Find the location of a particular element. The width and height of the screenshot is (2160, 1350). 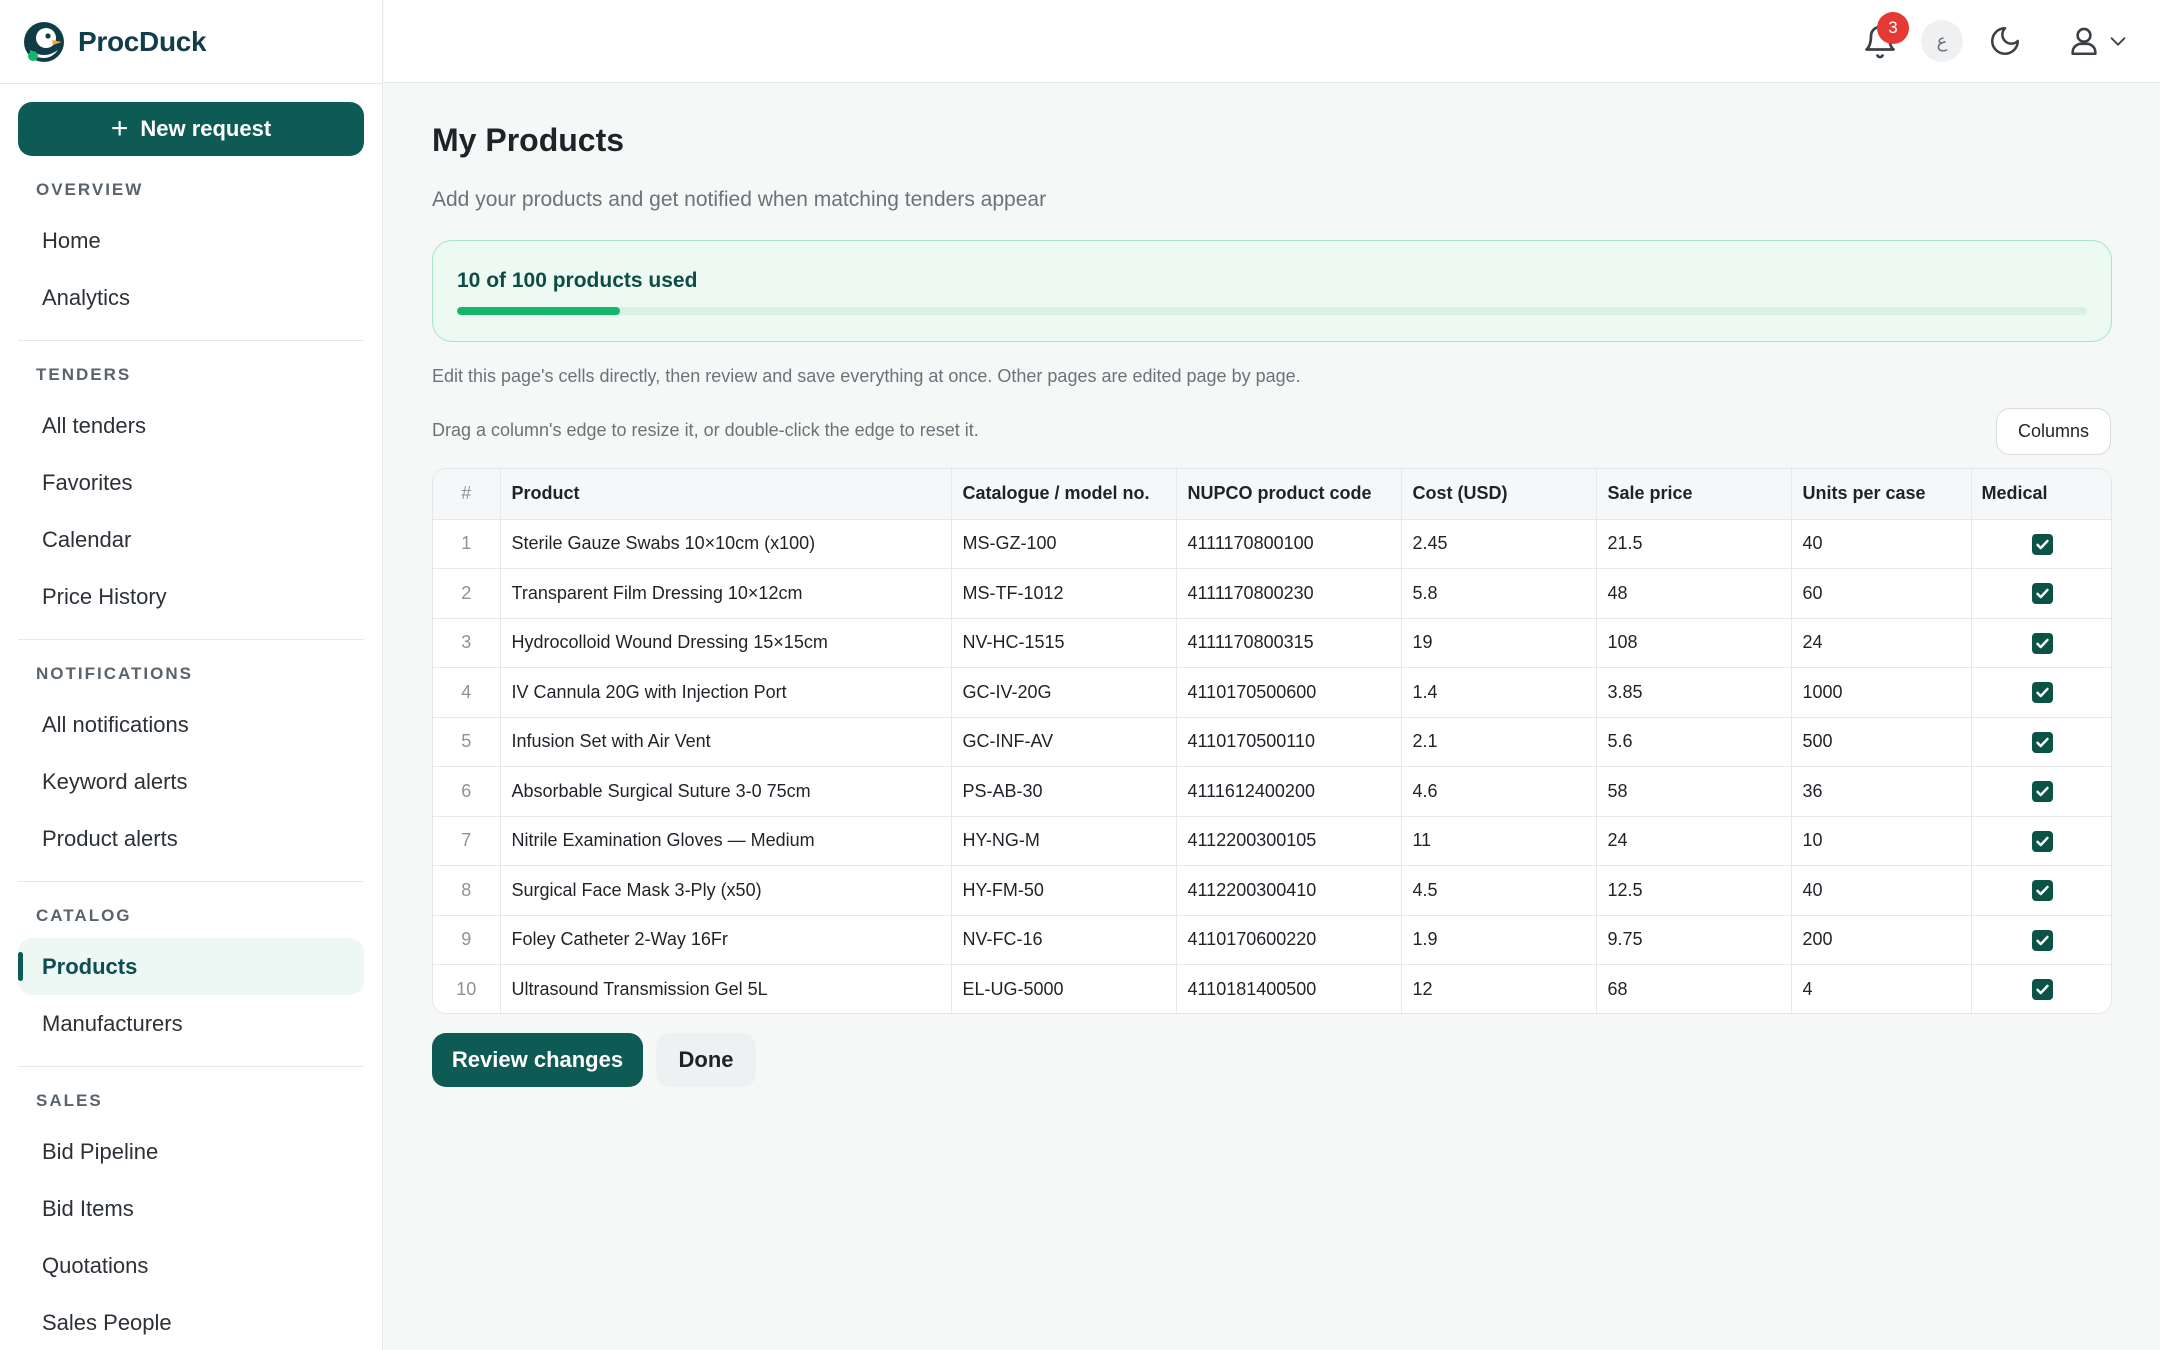

editable-cell: Foley Catheter 2-Way 16Fr is located at coordinates (726, 940).